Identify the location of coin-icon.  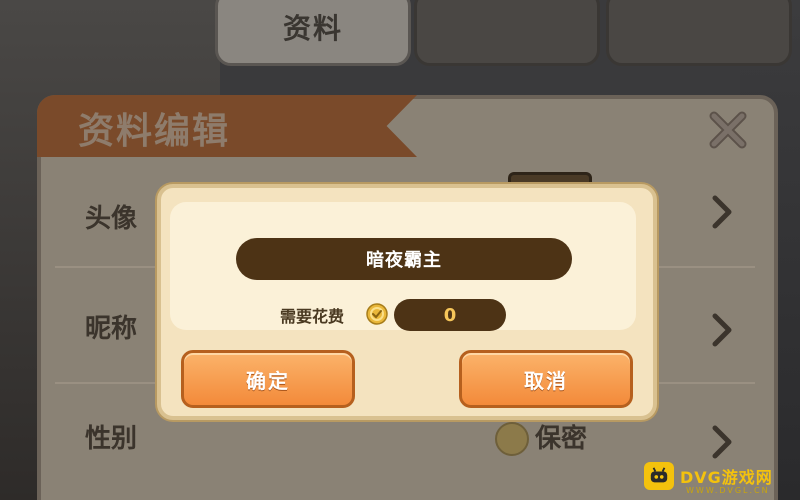
(377, 314).